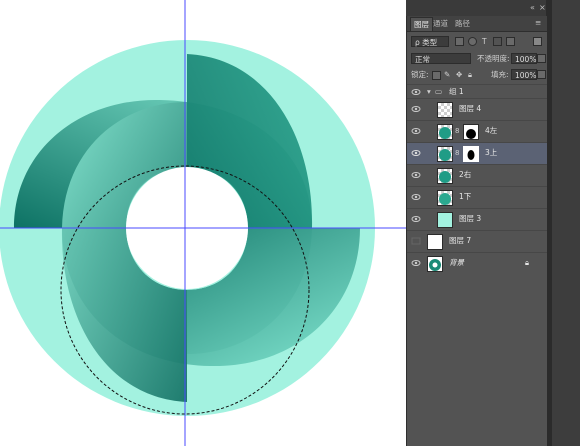 Image resolution: width=580 pixels, height=446 pixels. Describe the element at coordinates (447, 74) in the screenshot. I see `lock-paint-icon: ✎` at that location.